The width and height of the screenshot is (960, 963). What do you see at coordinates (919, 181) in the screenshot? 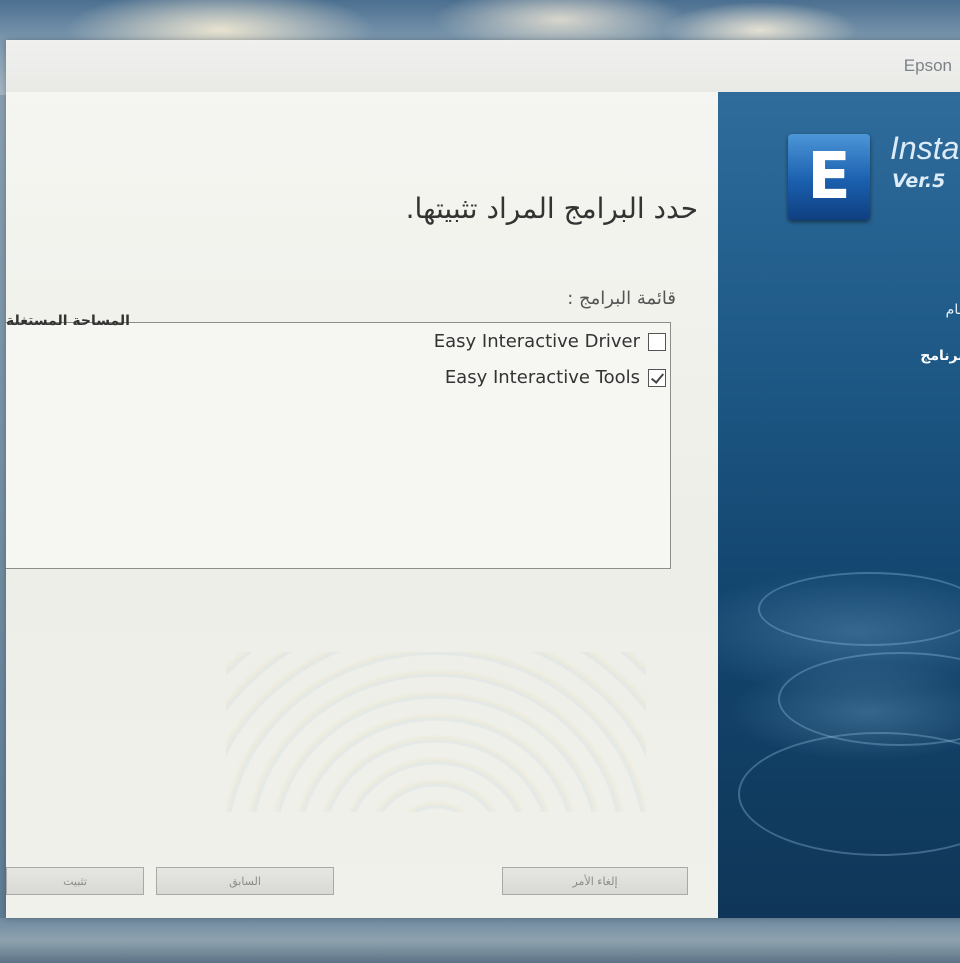
I see `banner-version: Ver.5` at bounding box center [919, 181].